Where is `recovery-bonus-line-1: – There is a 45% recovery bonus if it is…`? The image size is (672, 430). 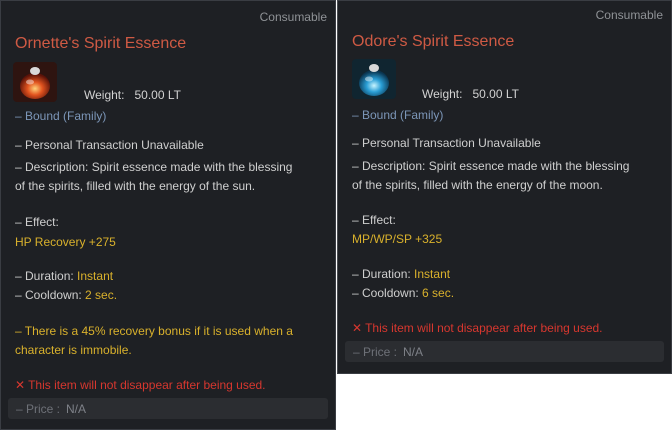 recovery-bonus-line-1: – There is a 45% recovery bonus if it is… is located at coordinates (154, 331).